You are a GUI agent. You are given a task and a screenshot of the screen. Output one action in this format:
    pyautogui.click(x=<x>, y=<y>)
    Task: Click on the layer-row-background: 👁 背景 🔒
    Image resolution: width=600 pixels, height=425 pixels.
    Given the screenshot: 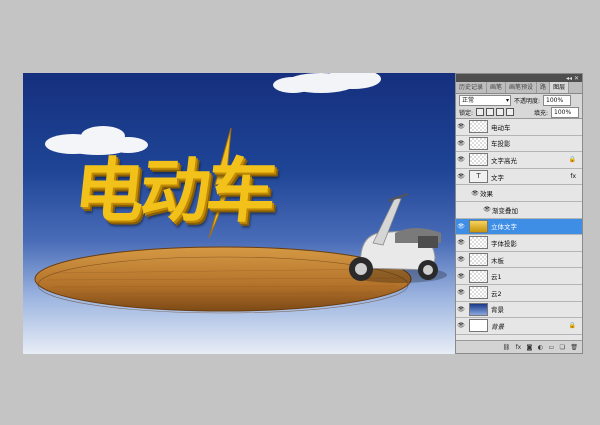 What is the action you would take?
    pyautogui.click(x=519, y=326)
    